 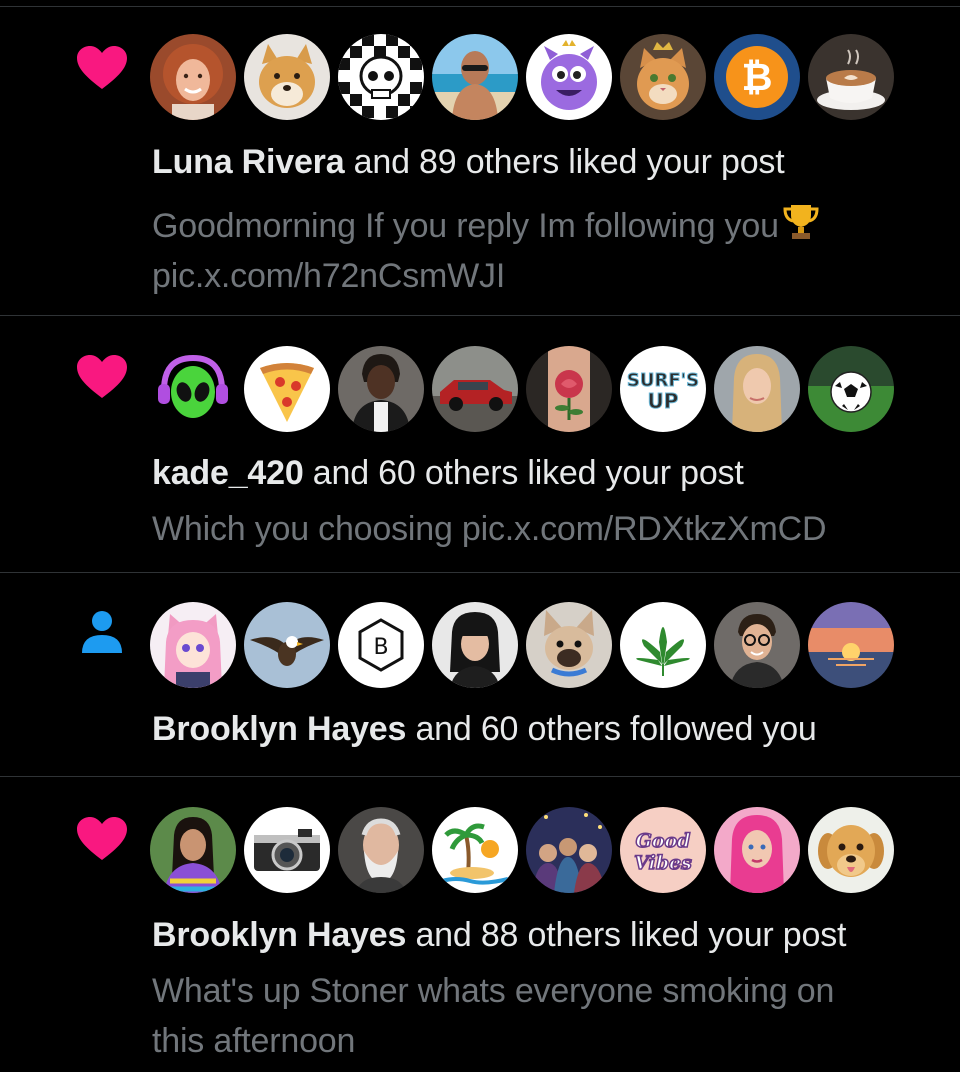 I want to click on avatar-crowned-cat, so click(x=663, y=77).